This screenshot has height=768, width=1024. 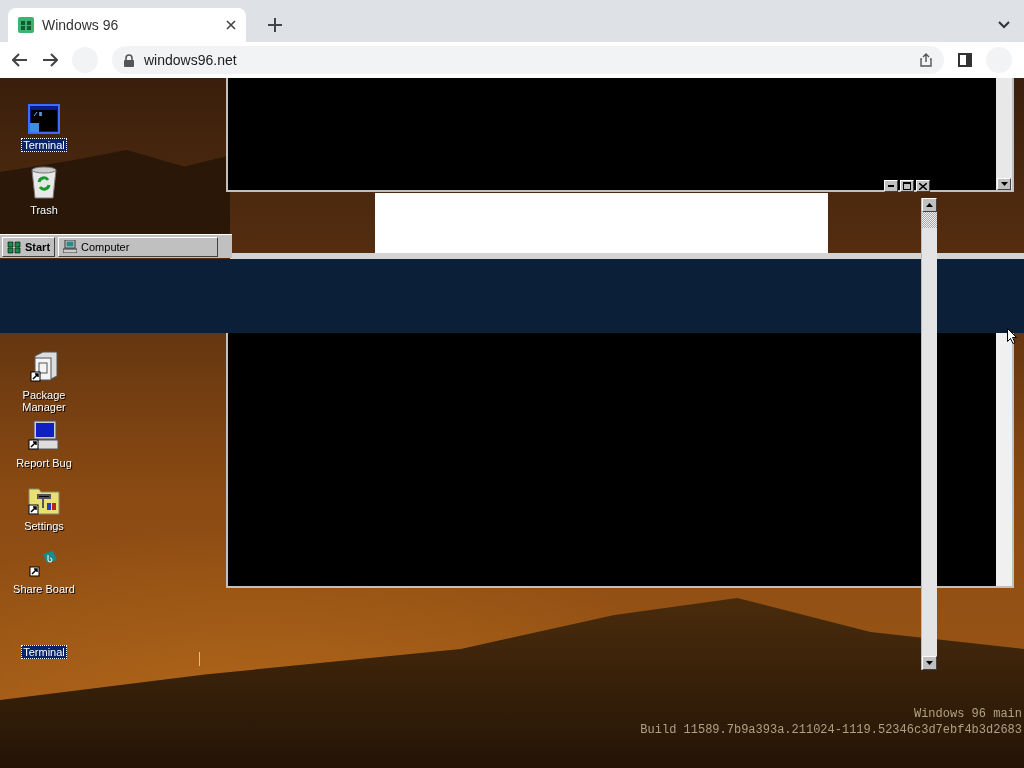 What do you see at coordinates (50, 60) in the screenshot?
I see `forward-arrow-icon` at bounding box center [50, 60].